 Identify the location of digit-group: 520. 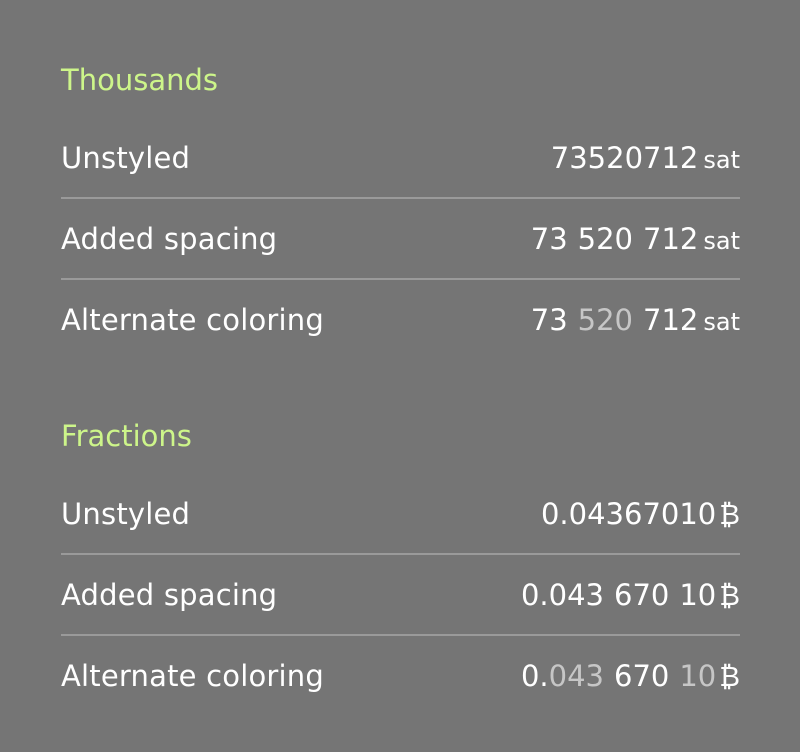
(605, 238).